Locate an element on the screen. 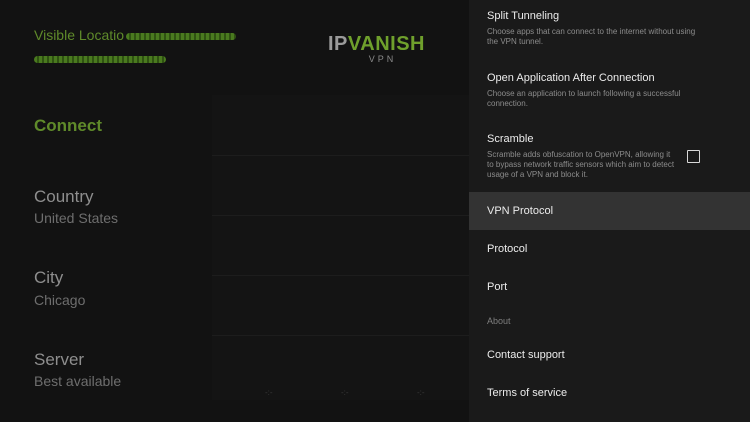 The height and width of the screenshot is (422, 750). visible-location: Visible Locatio is located at coordinates (135, 35).